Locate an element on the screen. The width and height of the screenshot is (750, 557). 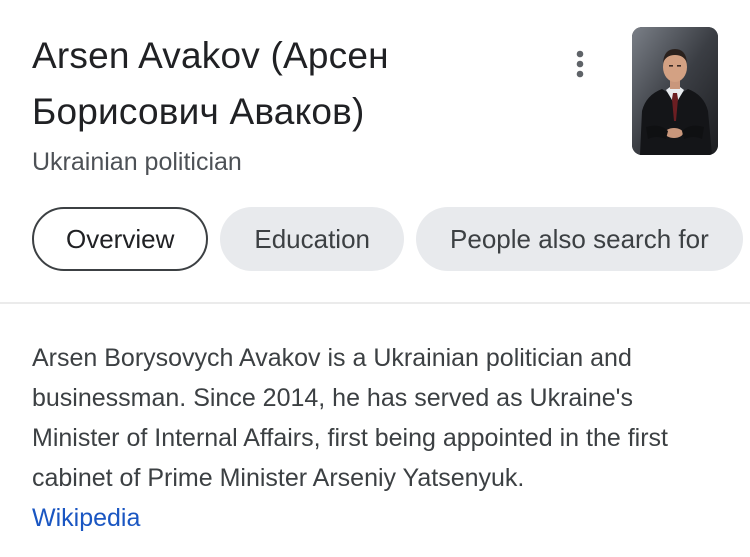
entity-photo is located at coordinates (675, 91).